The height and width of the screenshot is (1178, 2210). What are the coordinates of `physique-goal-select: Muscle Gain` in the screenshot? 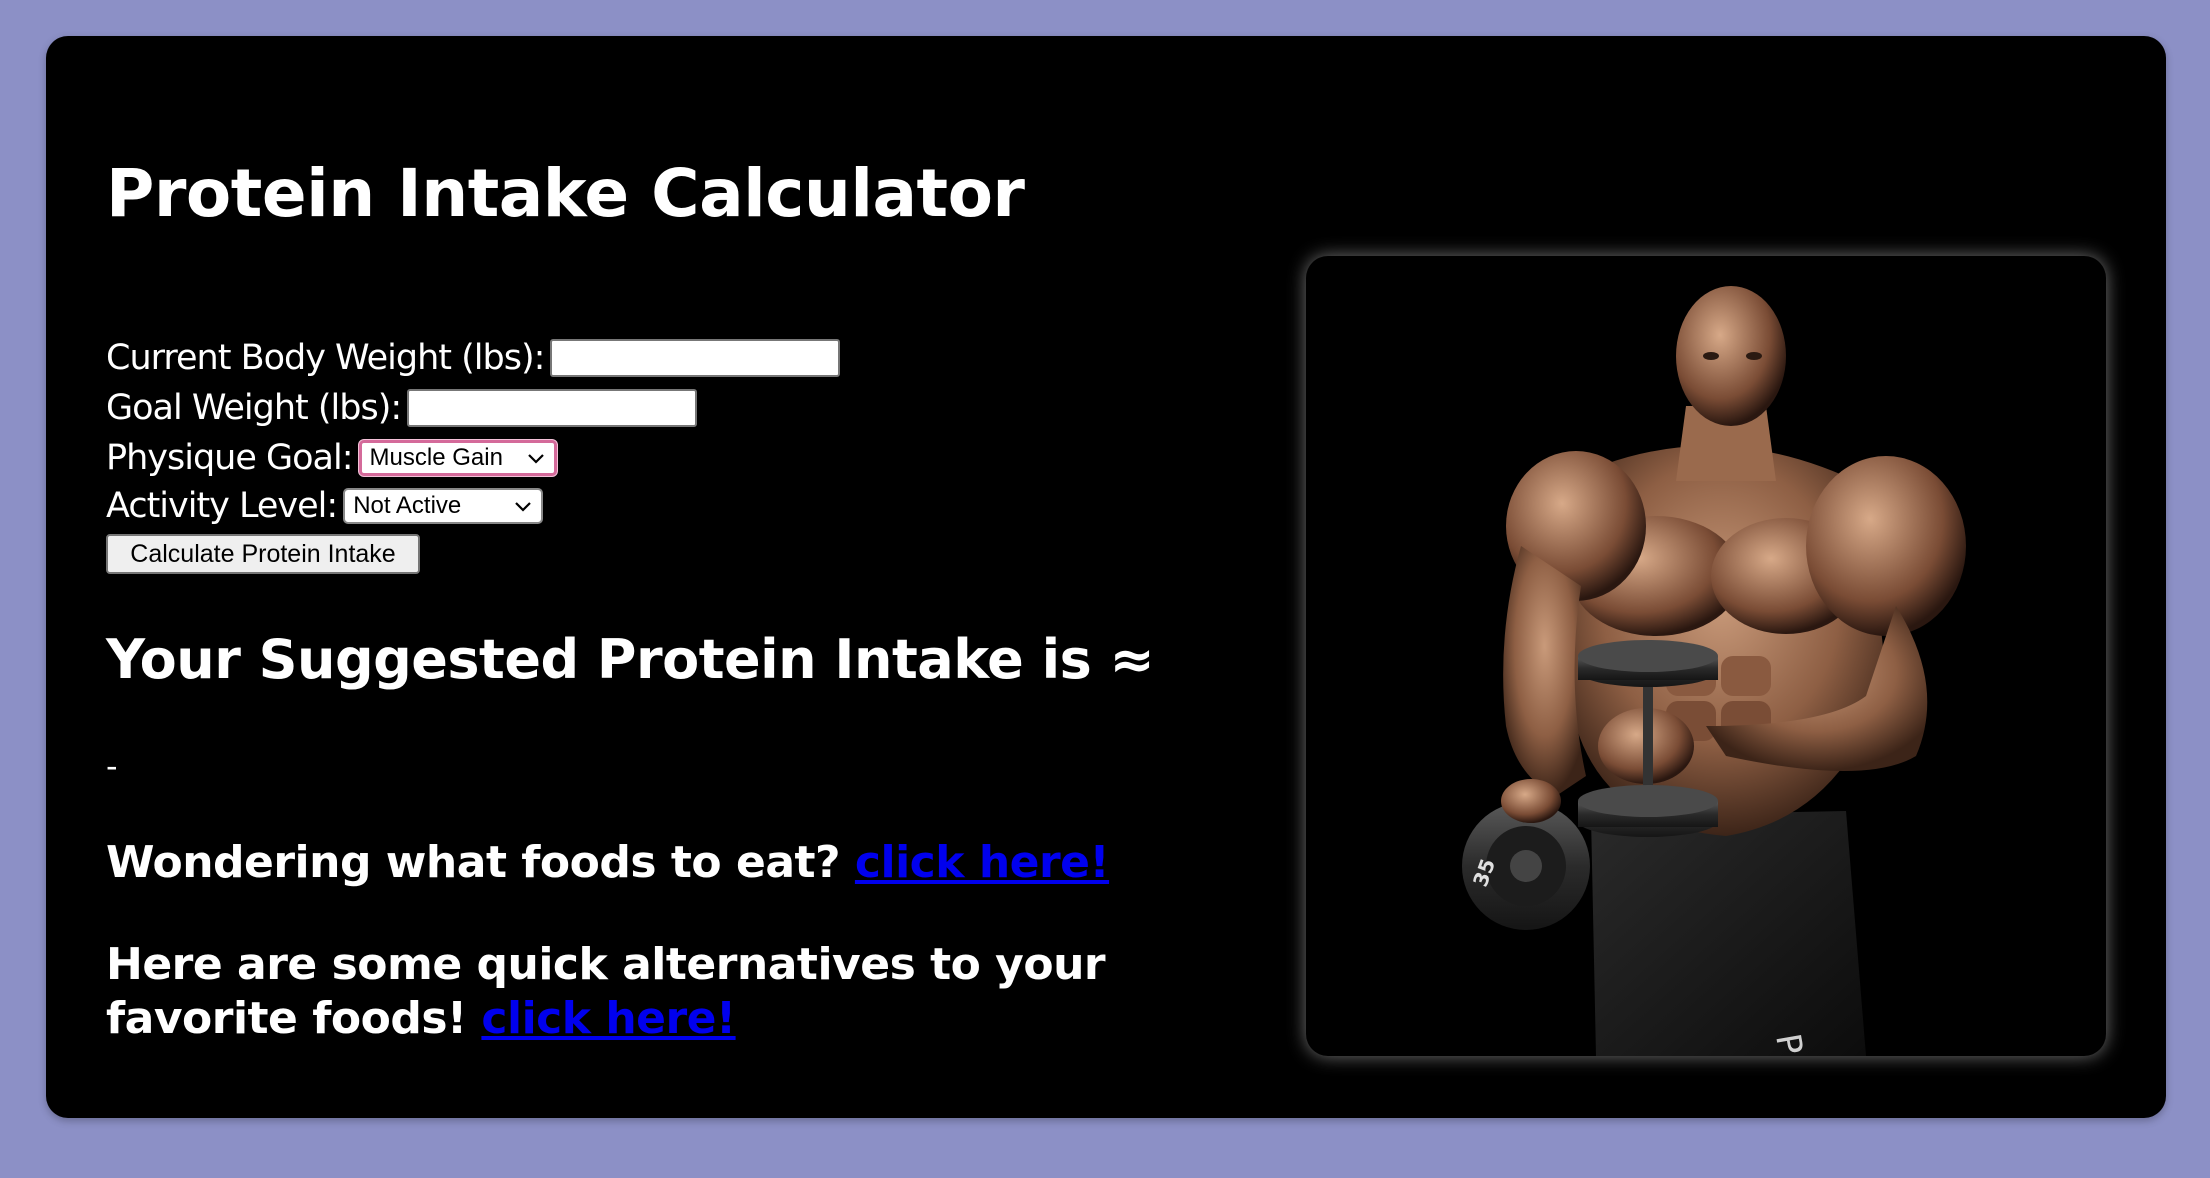 It's located at (457, 458).